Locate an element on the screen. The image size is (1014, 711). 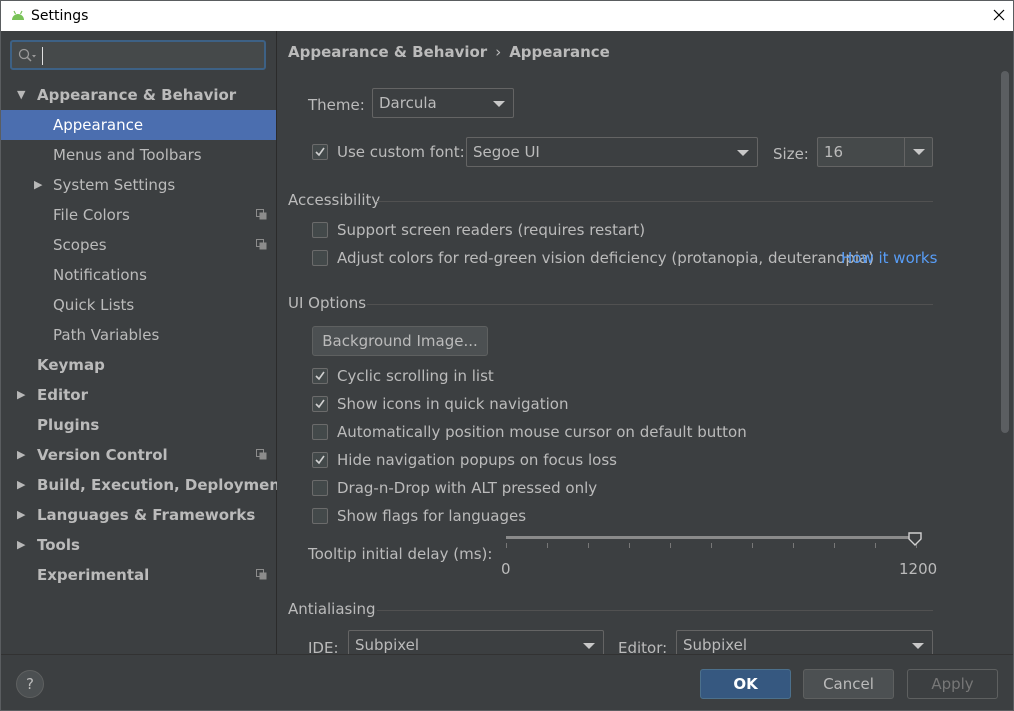
antialiasing-heading: Antialiasing is located at coordinates (332, 609).